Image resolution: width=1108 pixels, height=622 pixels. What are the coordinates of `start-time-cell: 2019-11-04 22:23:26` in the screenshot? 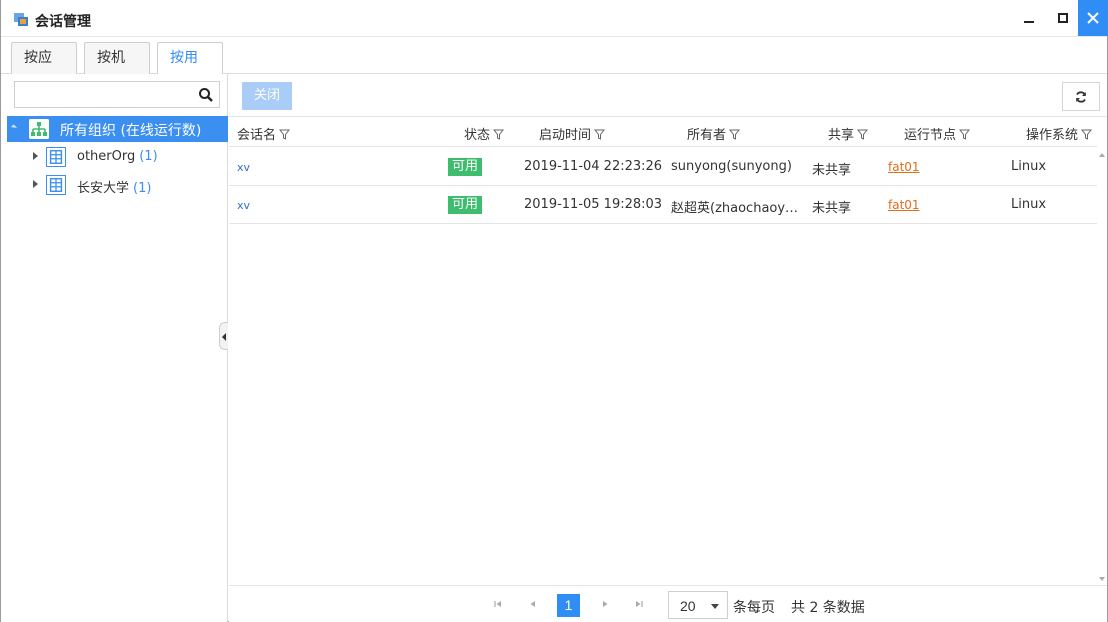 It's located at (593, 166).